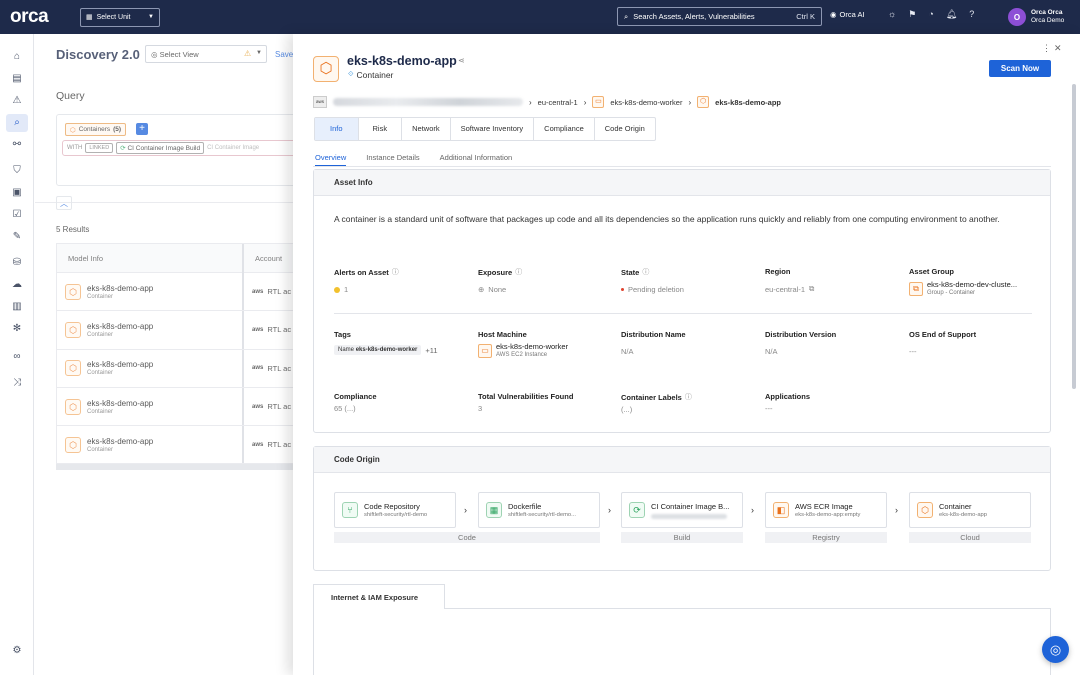 Image resolution: width=1080 pixels, height=675 pixels. What do you see at coordinates (558, 102) in the screenshot?
I see `breadcrumb-region: eu-central-1` at bounding box center [558, 102].